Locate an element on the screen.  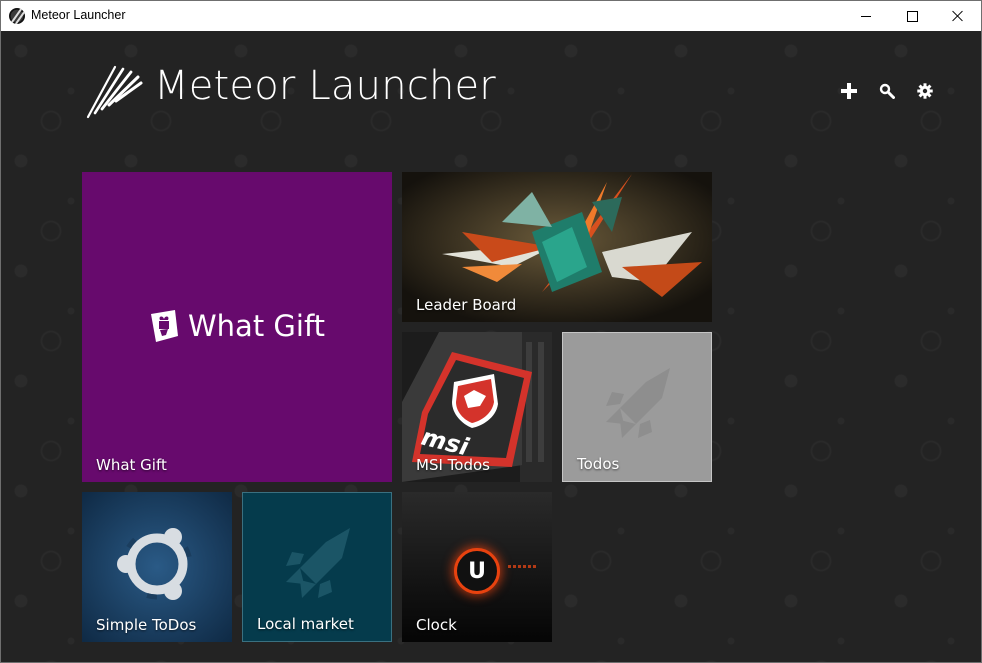
tile-what-gift: What Gift What Gift is located at coordinates (237, 327).